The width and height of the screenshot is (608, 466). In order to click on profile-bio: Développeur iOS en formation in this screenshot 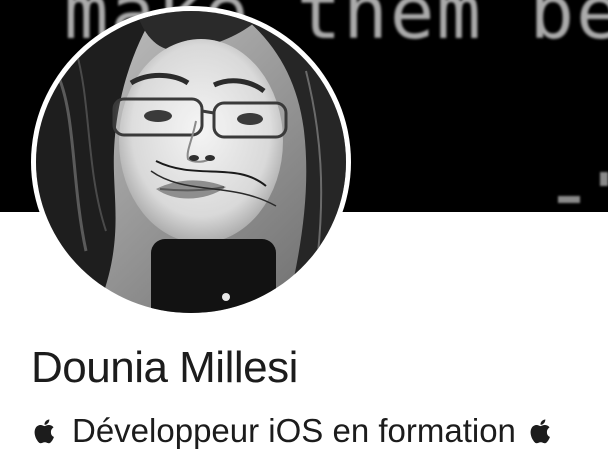, I will do `click(294, 431)`.